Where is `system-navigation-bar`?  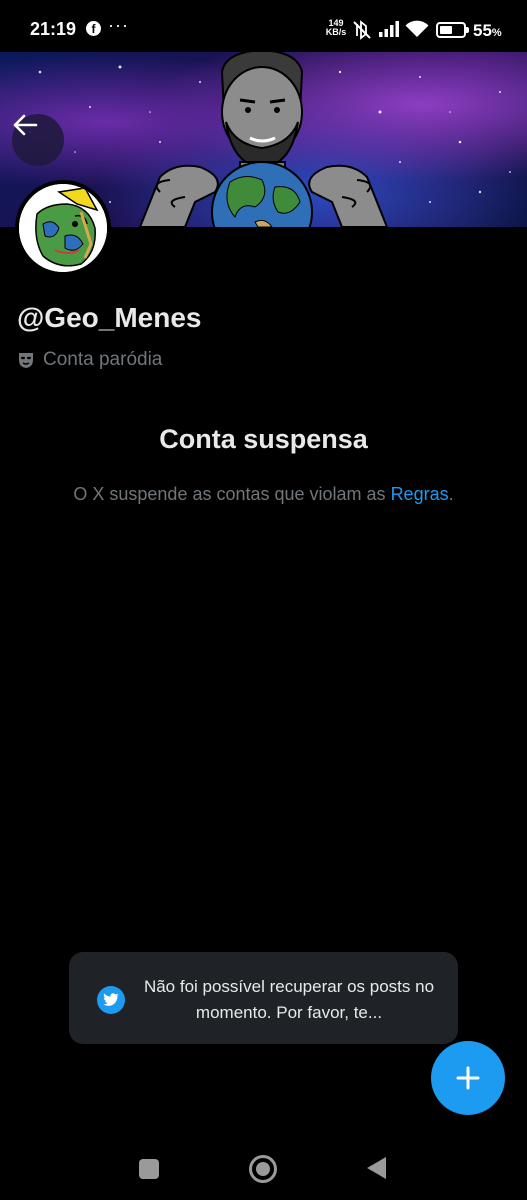
system-navigation-bar is located at coordinates (263, 1165).